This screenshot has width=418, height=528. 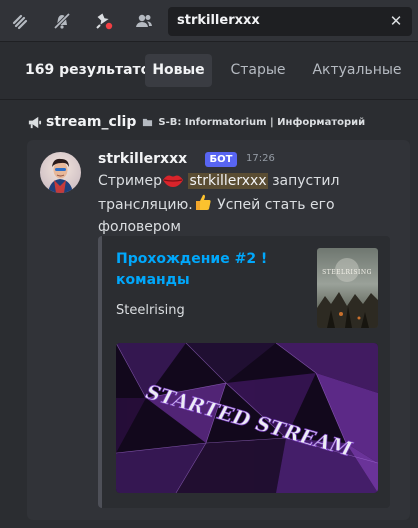 What do you see at coordinates (347, 288) in the screenshot?
I see `embed-thumbnail: STEELRISING` at bounding box center [347, 288].